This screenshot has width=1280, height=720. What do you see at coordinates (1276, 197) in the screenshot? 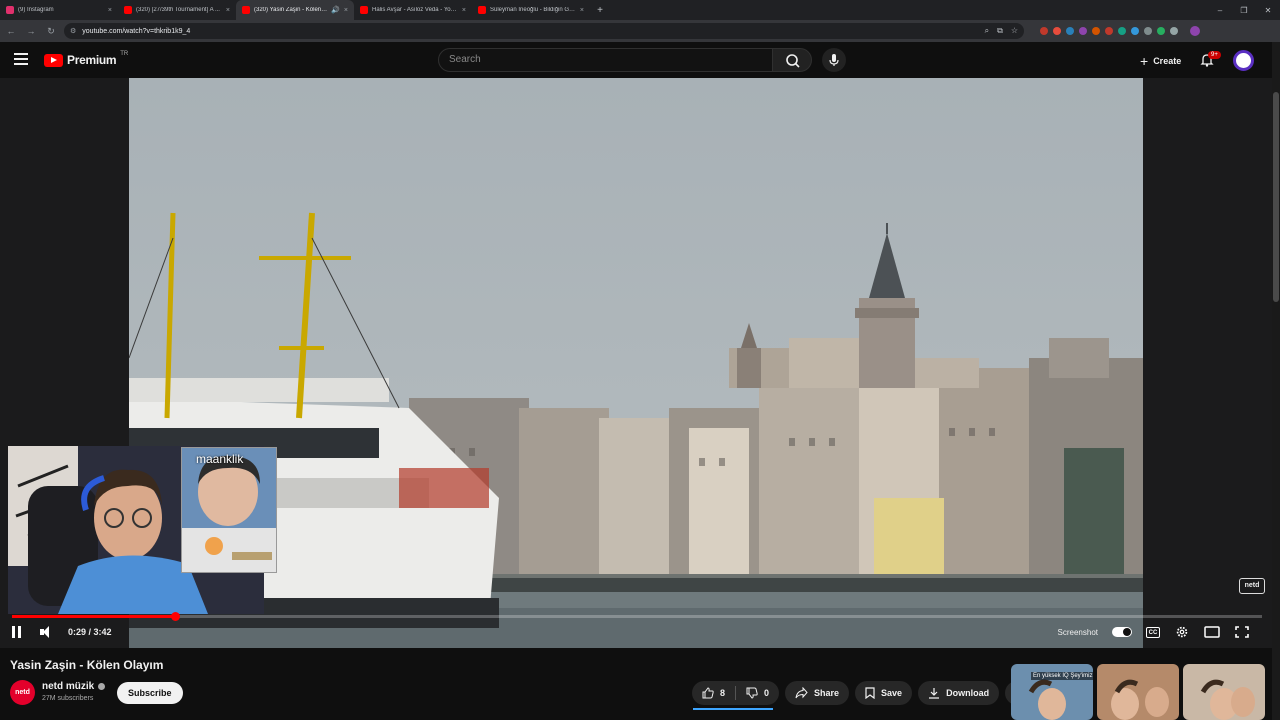
I see `scrollbar-thumb` at bounding box center [1276, 197].